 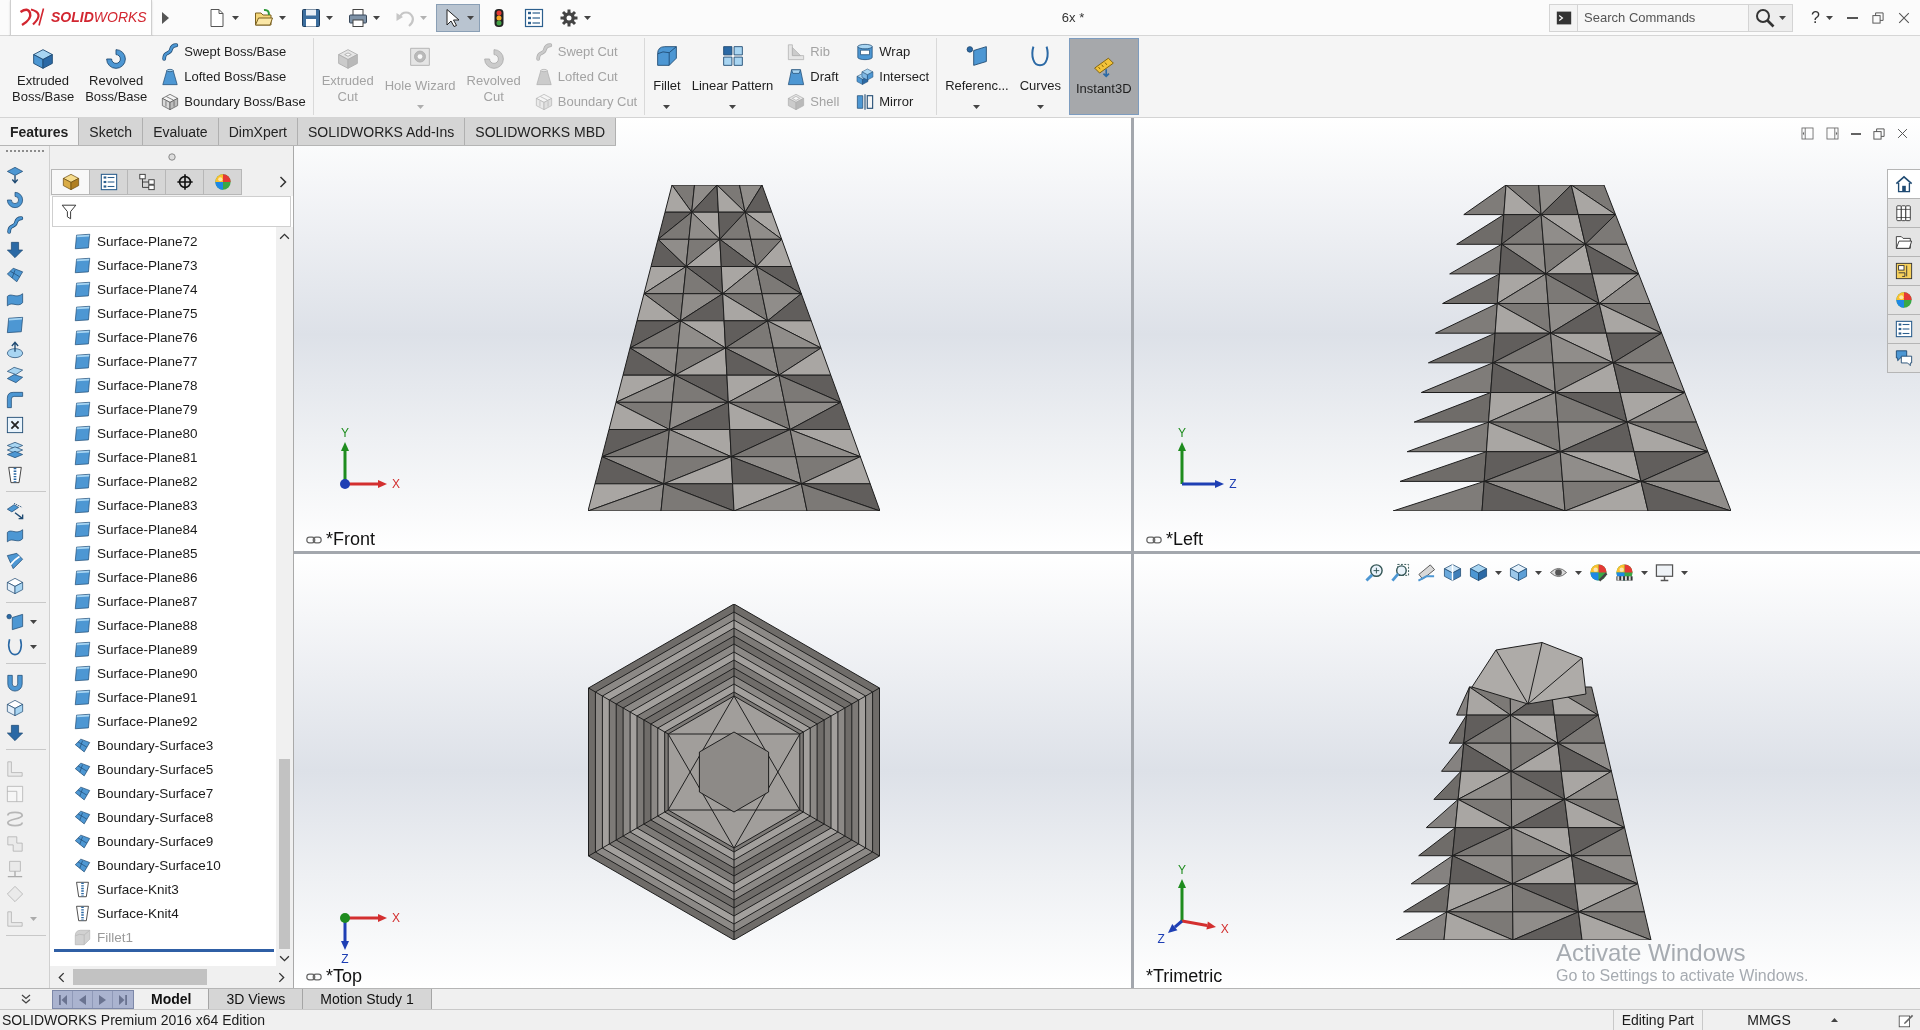 I want to click on color-ball-icon, so click(x=1904, y=300).